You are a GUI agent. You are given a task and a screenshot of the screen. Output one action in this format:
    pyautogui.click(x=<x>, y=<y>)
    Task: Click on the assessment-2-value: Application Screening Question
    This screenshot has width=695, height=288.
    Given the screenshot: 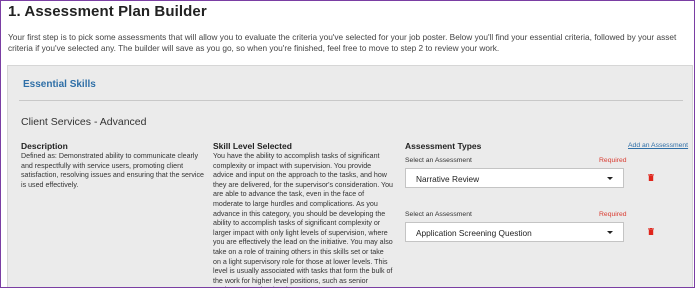 What is the action you would take?
    pyautogui.click(x=474, y=233)
    